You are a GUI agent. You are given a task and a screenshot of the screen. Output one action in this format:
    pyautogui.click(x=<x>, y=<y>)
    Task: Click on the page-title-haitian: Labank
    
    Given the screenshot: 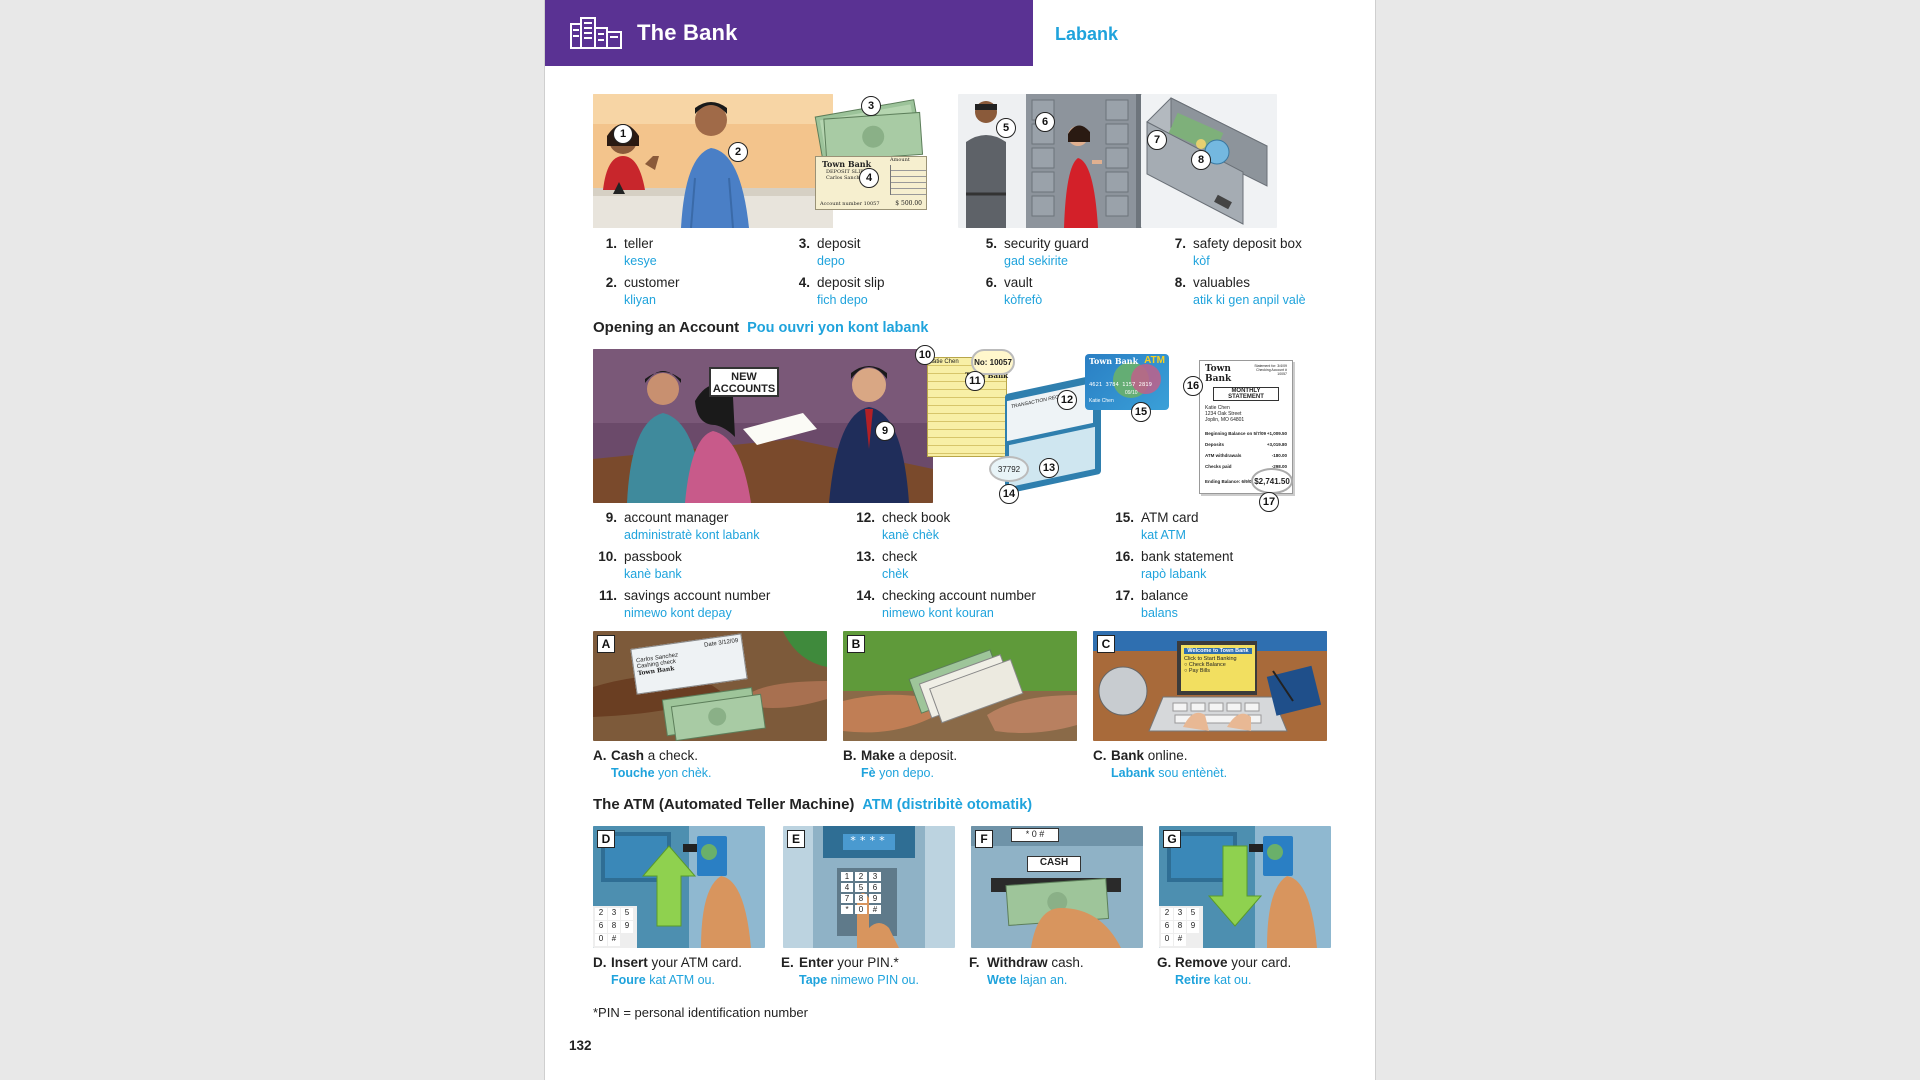 What is the action you would take?
    pyautogui.click(x=1087, y=34)
    